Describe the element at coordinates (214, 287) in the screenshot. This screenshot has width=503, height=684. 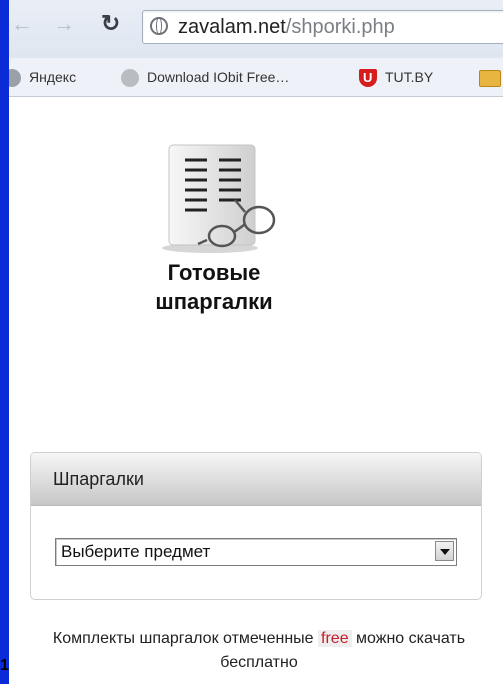
I see `logo-title: Готовые шпаргалки` at that location.